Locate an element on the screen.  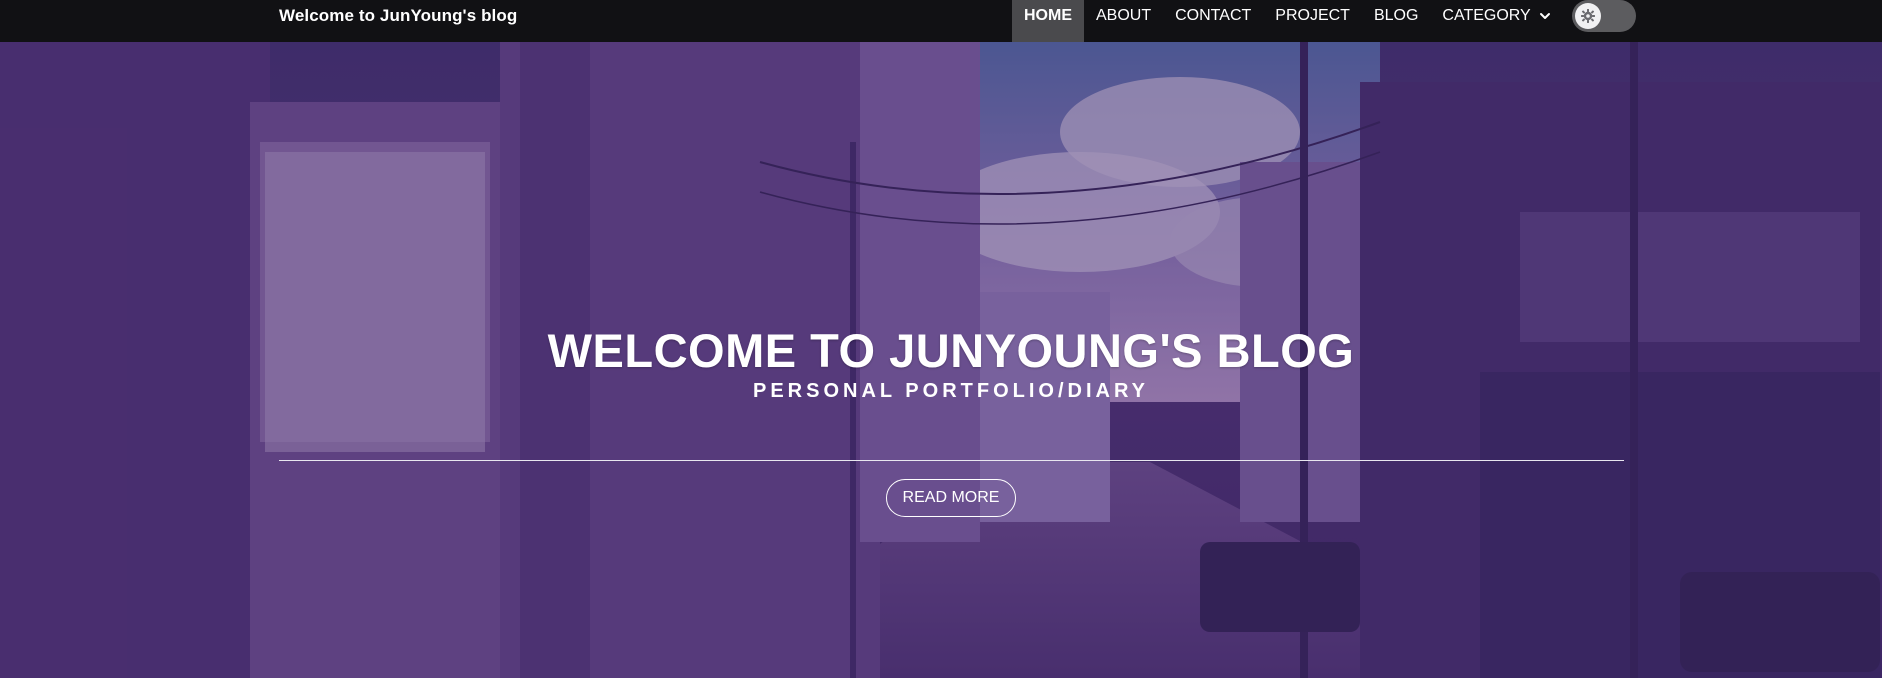
nav-item-home: HOME is located at coordinates (1048, 21).